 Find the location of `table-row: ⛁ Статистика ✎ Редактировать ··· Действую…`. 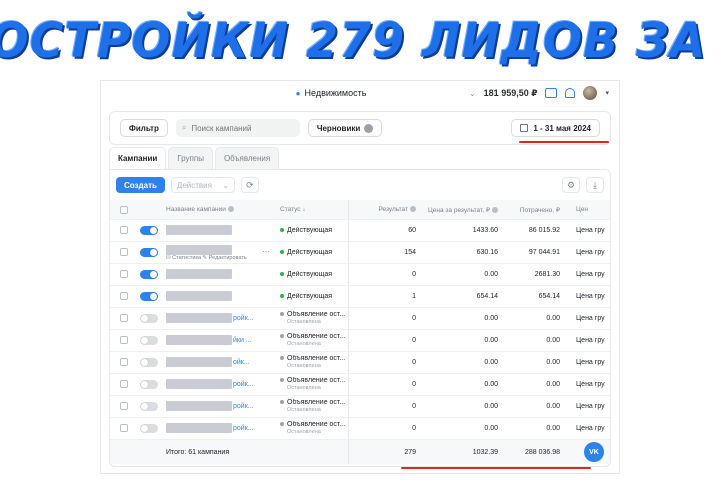

table-row: ⛁ Статистика ✎ Редактировать ··· Действую… is located at coordinates (360, 253).